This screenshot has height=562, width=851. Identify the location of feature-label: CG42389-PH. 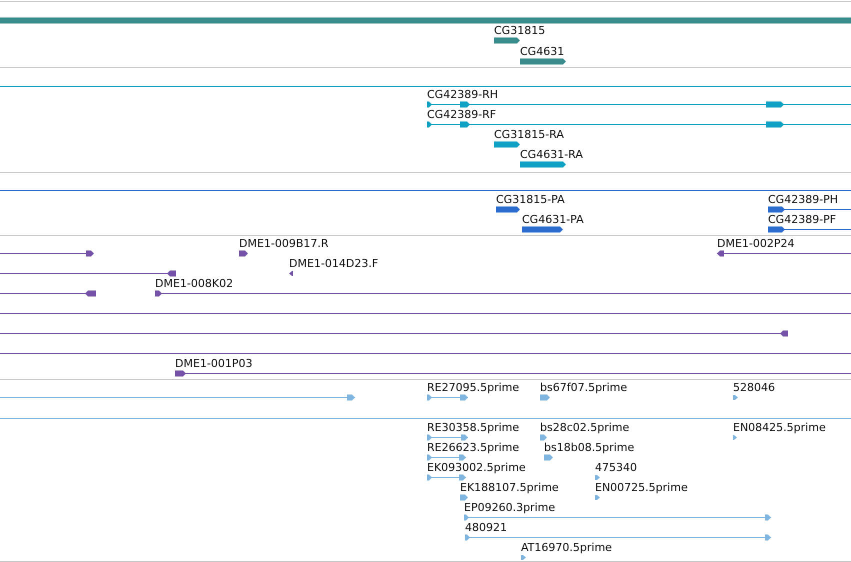
(803, 199).